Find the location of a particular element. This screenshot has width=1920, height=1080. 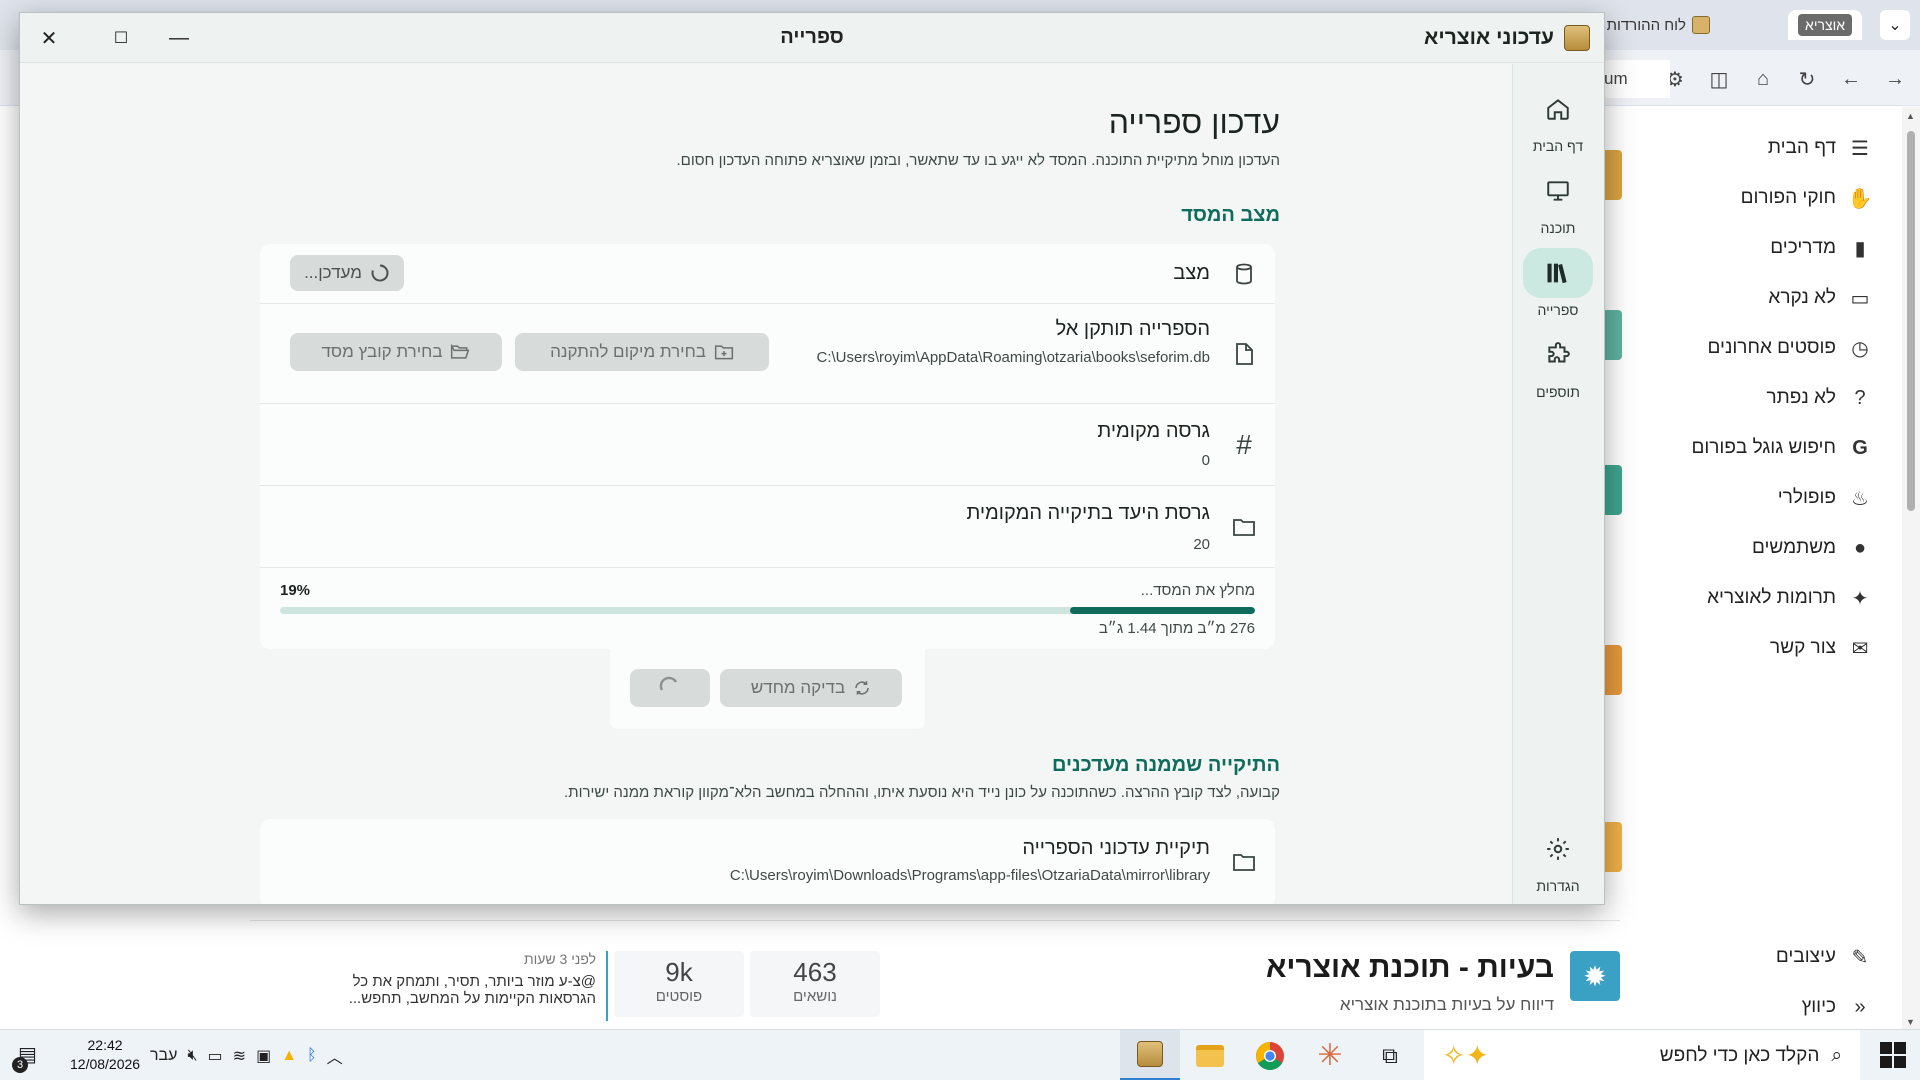

notification-center-button: ▤ 3 is located at coordinates (24, 1057).